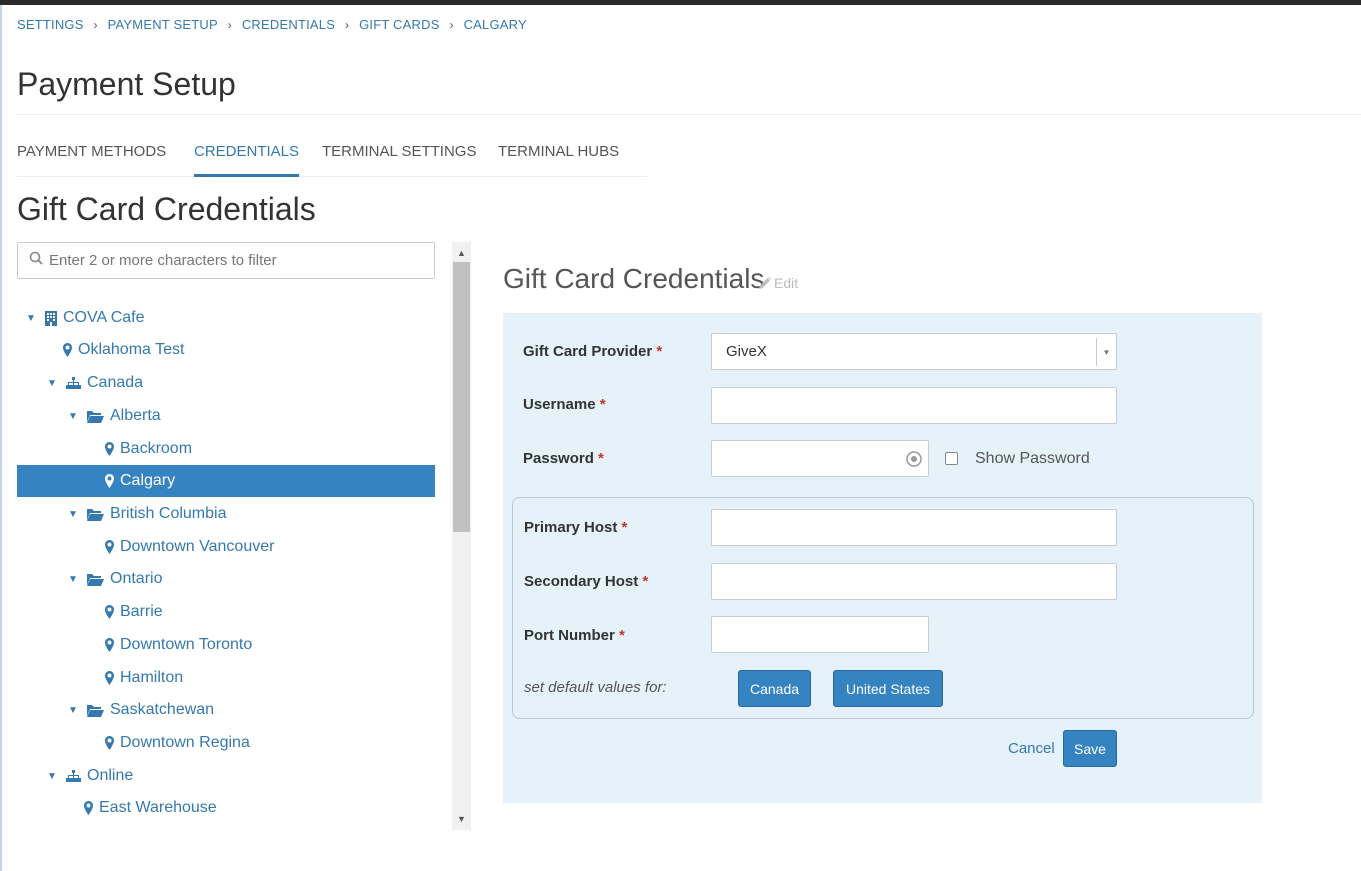 Image resolution: width=1361 pixels, height=871 pixels. What do you see at coordinates (1090, 748) in the screenshot?
I see `save-button: Save` at bounding box center [1090, 748].